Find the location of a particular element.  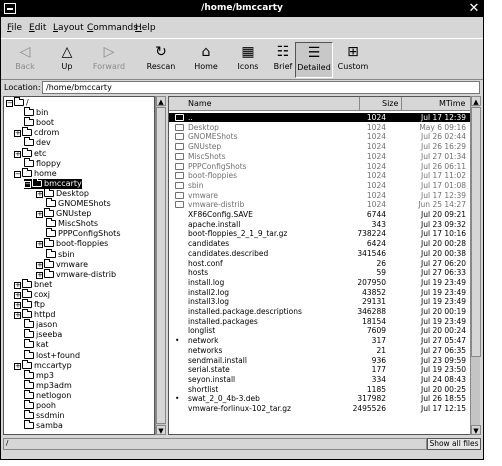

toolbar-rescan-button: ↻ Rescan is located at coordinates (161, 60).